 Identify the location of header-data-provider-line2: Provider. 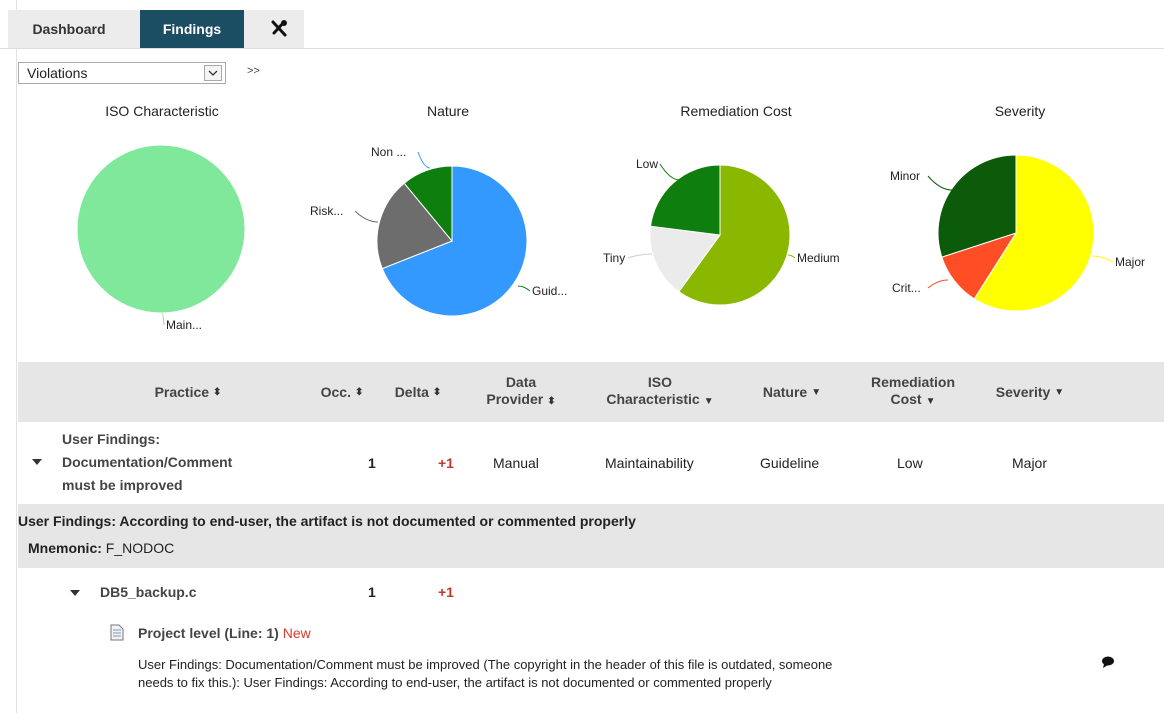
(515, 399).